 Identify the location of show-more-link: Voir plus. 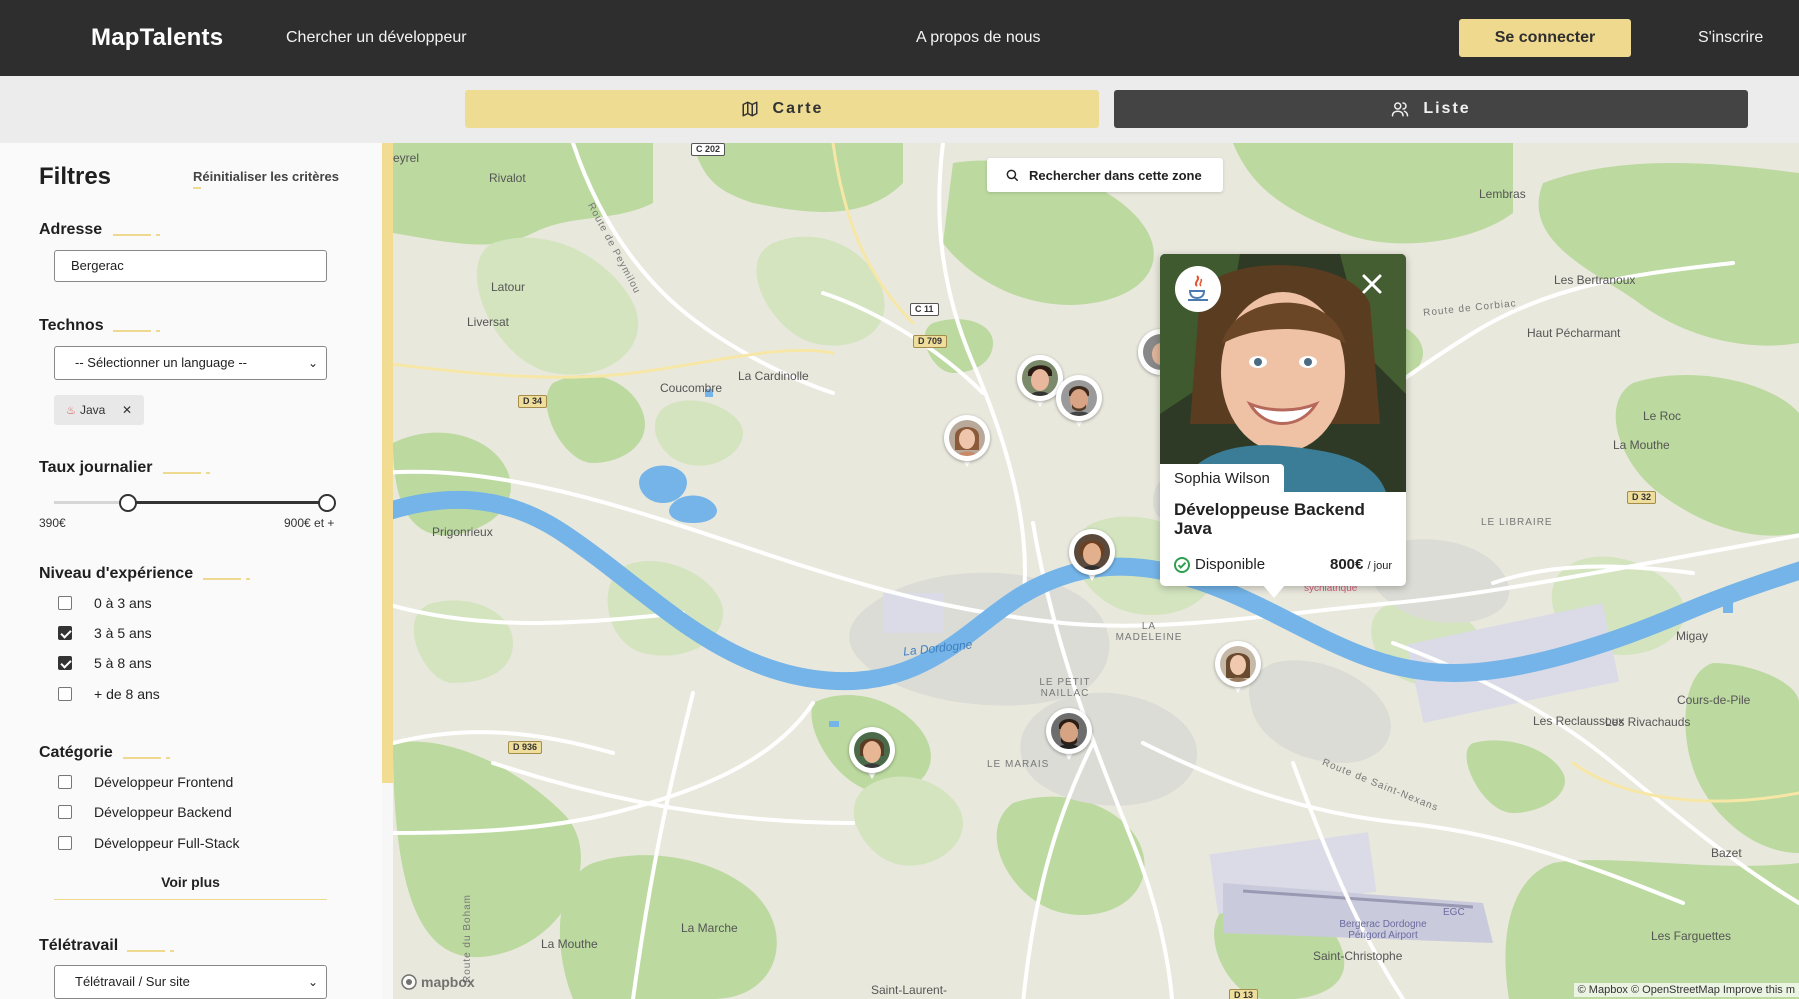
(190, 882).